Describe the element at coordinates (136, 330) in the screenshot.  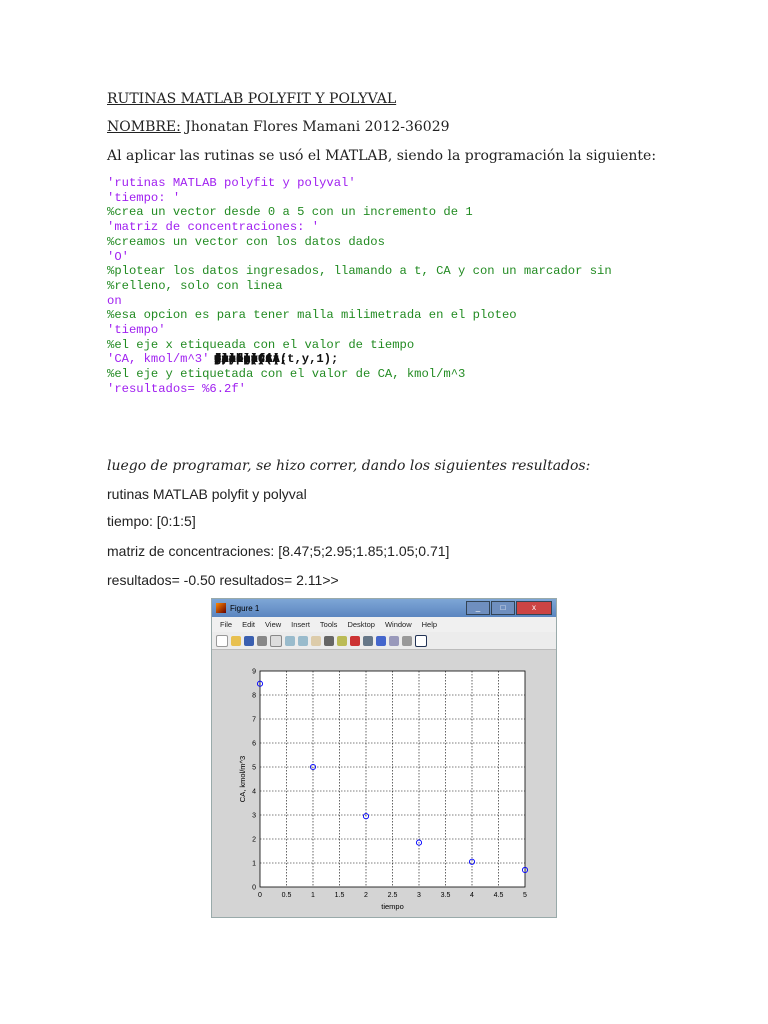
I see `code-string: 'tiempo'` at that location.